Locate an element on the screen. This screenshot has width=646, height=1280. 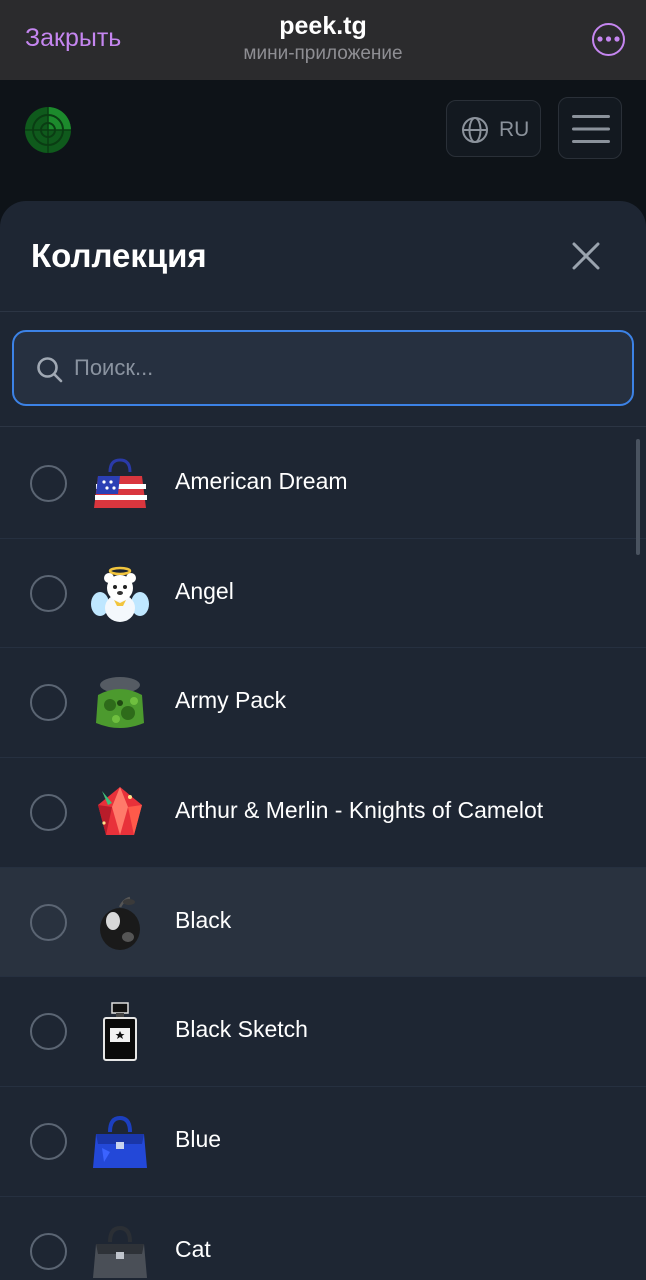
hamburger-menu-icon is located at coordinates (591, 129).